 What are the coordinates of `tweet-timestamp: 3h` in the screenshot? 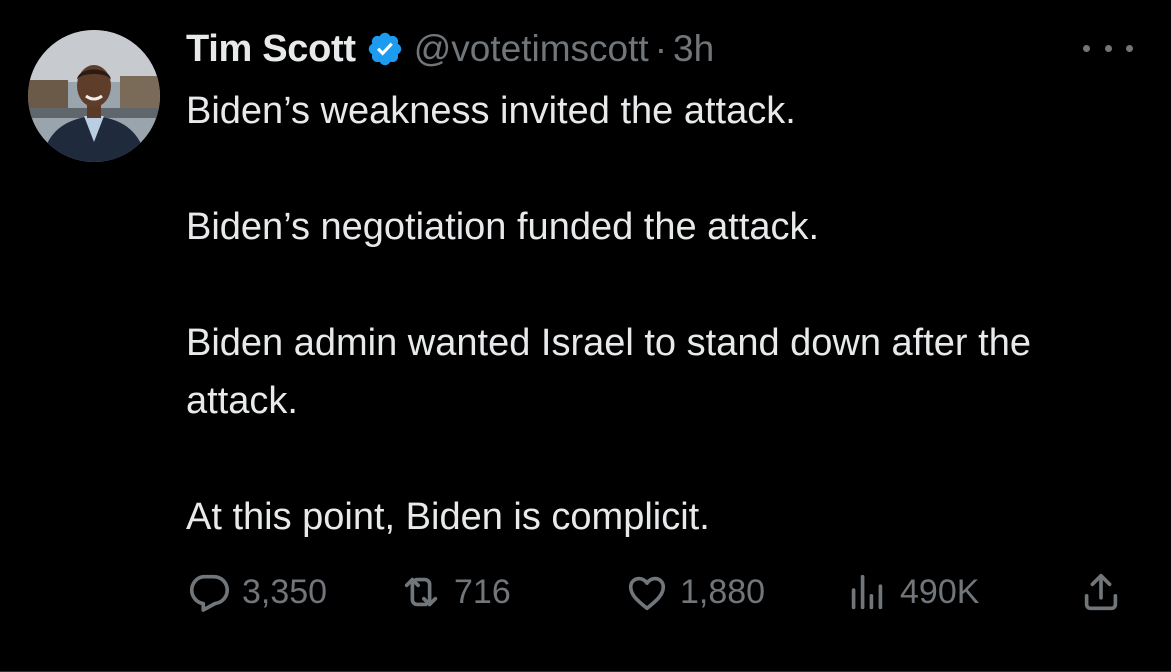 It's located at (693, 49).